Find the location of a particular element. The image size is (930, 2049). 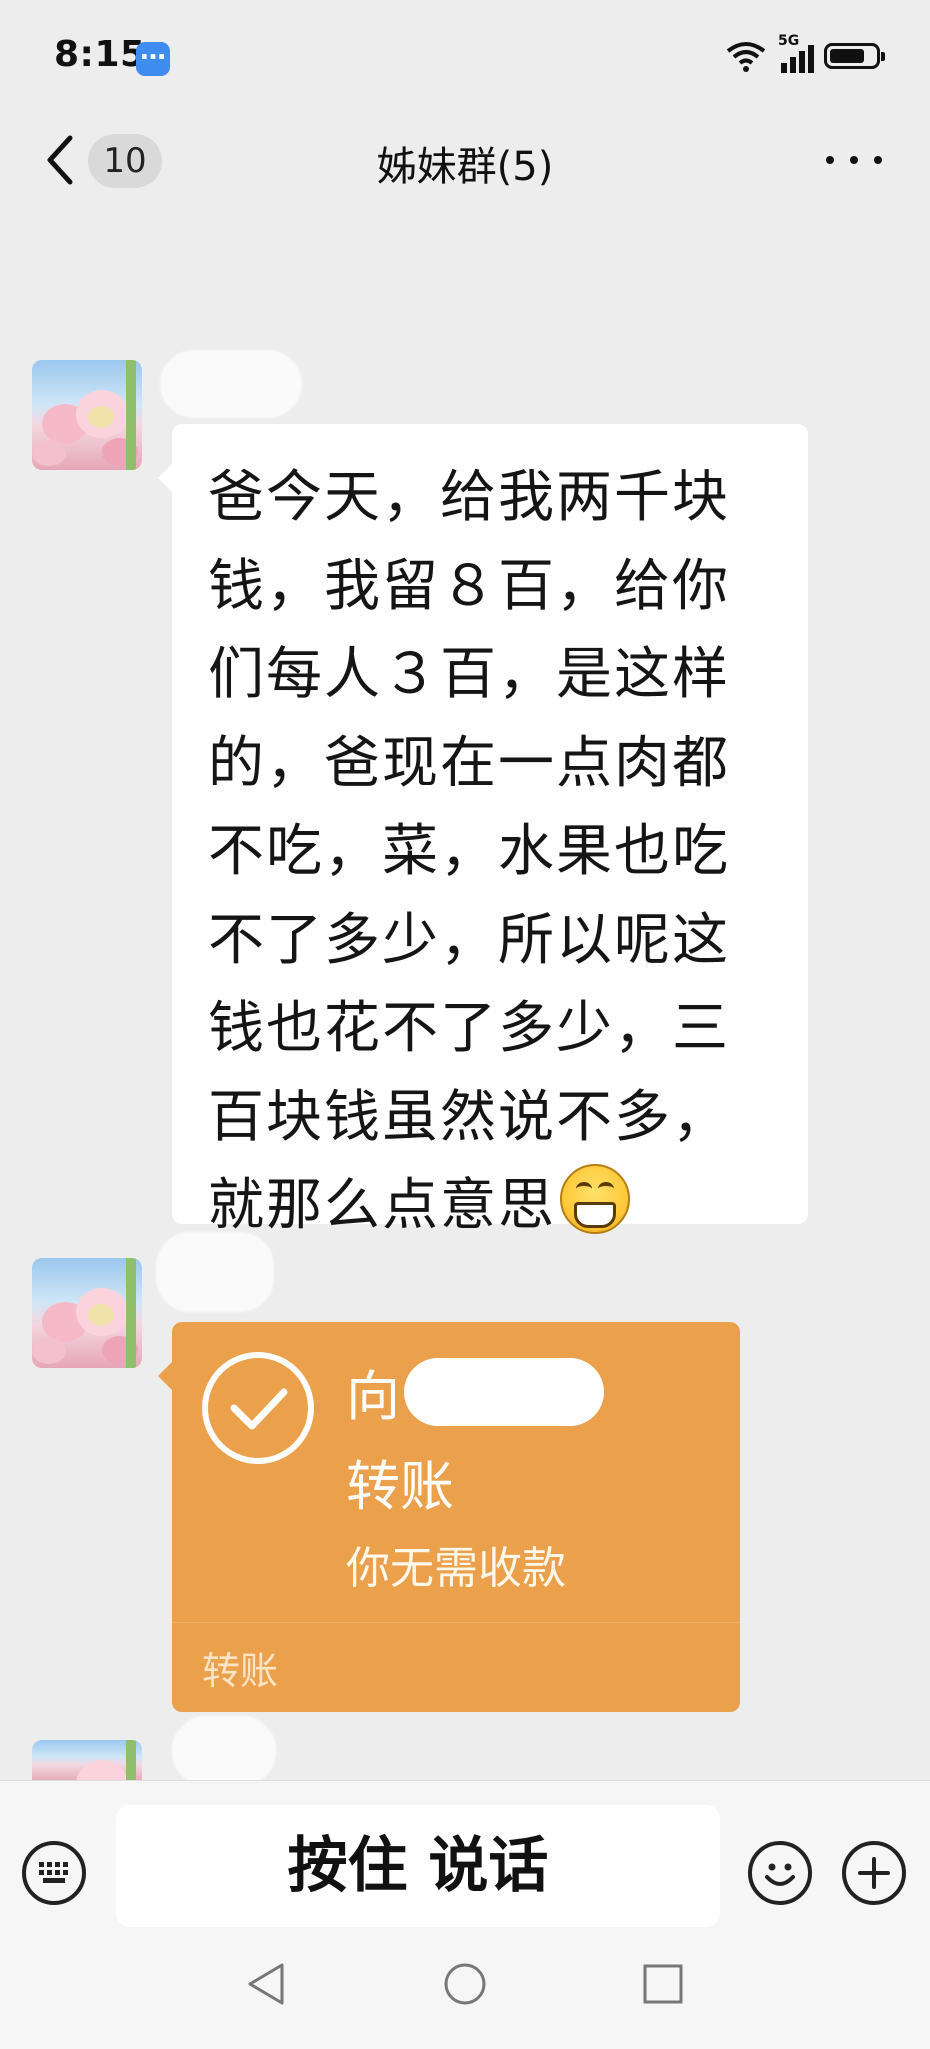

input-bar: 按住 说话 is located at coordinates (465, 1914).